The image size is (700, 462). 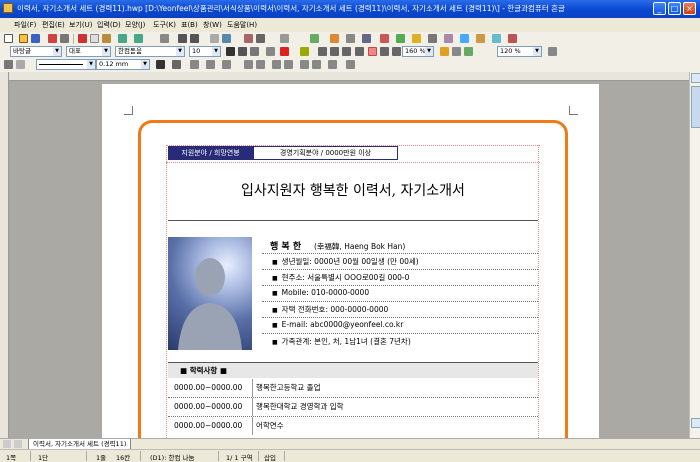 I want to click on info-address: ■ 현주소: 서울특별시 OOO로00길 000-0, so click(x=340, y=277).